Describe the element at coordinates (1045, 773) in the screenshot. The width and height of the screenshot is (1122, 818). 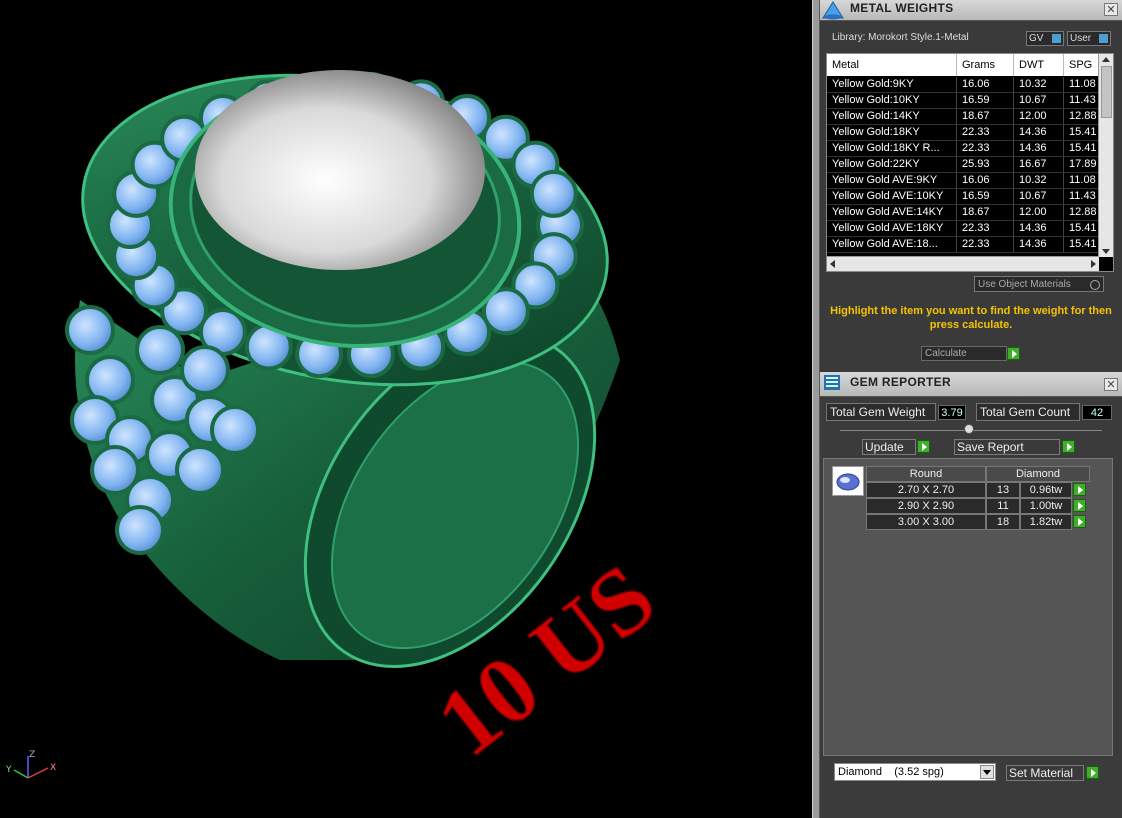
I see `set-material-button: Set Material` at that location.